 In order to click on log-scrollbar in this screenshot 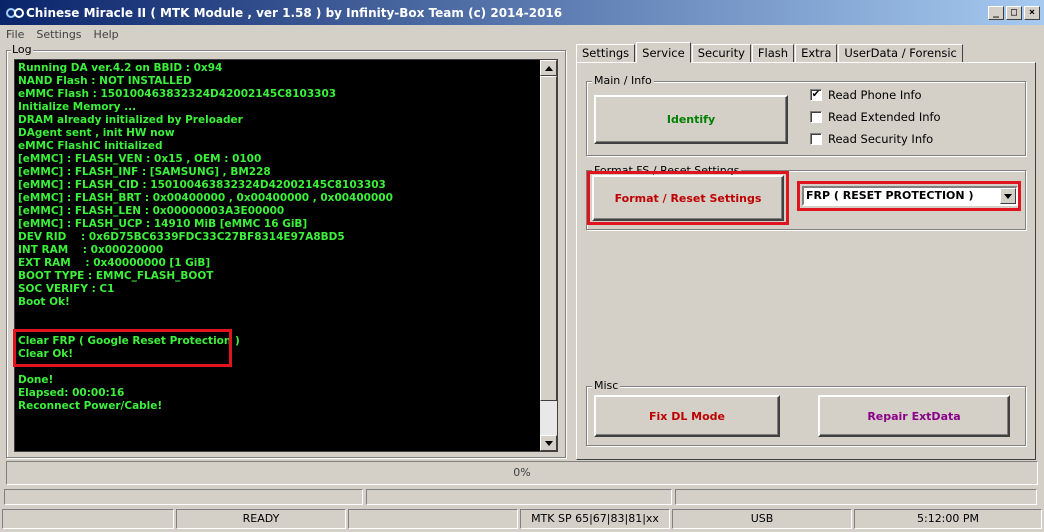, I will do `click(548, 255)`.